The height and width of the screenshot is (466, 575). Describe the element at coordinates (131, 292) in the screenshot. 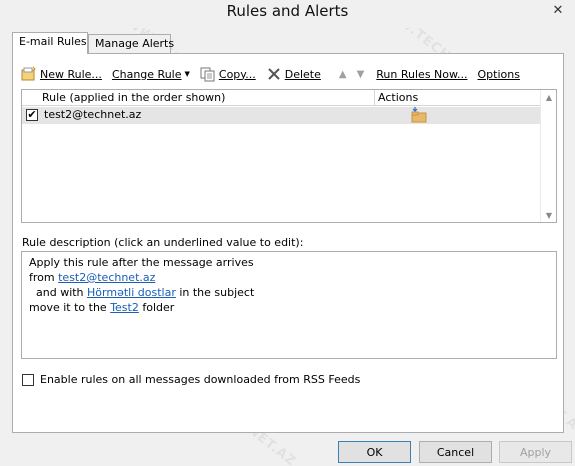

I see `subject-words-link: Hörmətli dostlar` at that location.